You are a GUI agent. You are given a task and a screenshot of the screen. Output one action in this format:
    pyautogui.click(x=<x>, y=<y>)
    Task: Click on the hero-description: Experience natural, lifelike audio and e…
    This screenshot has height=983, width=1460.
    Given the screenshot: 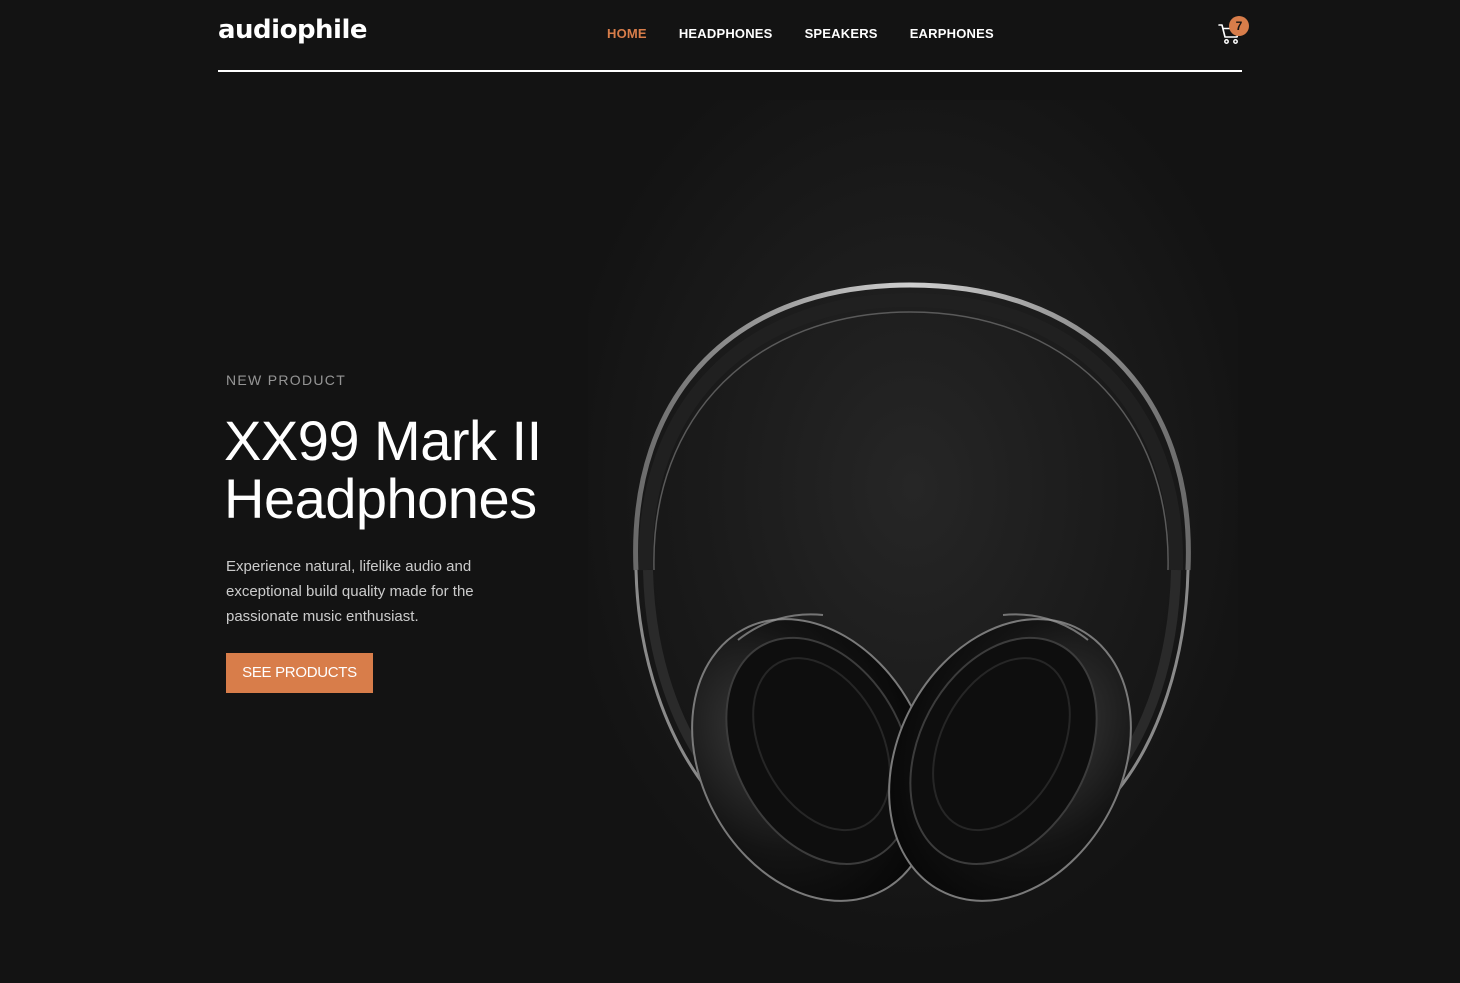 What is the action you would take?
    pyautogui.click(x=350, y=591)
    